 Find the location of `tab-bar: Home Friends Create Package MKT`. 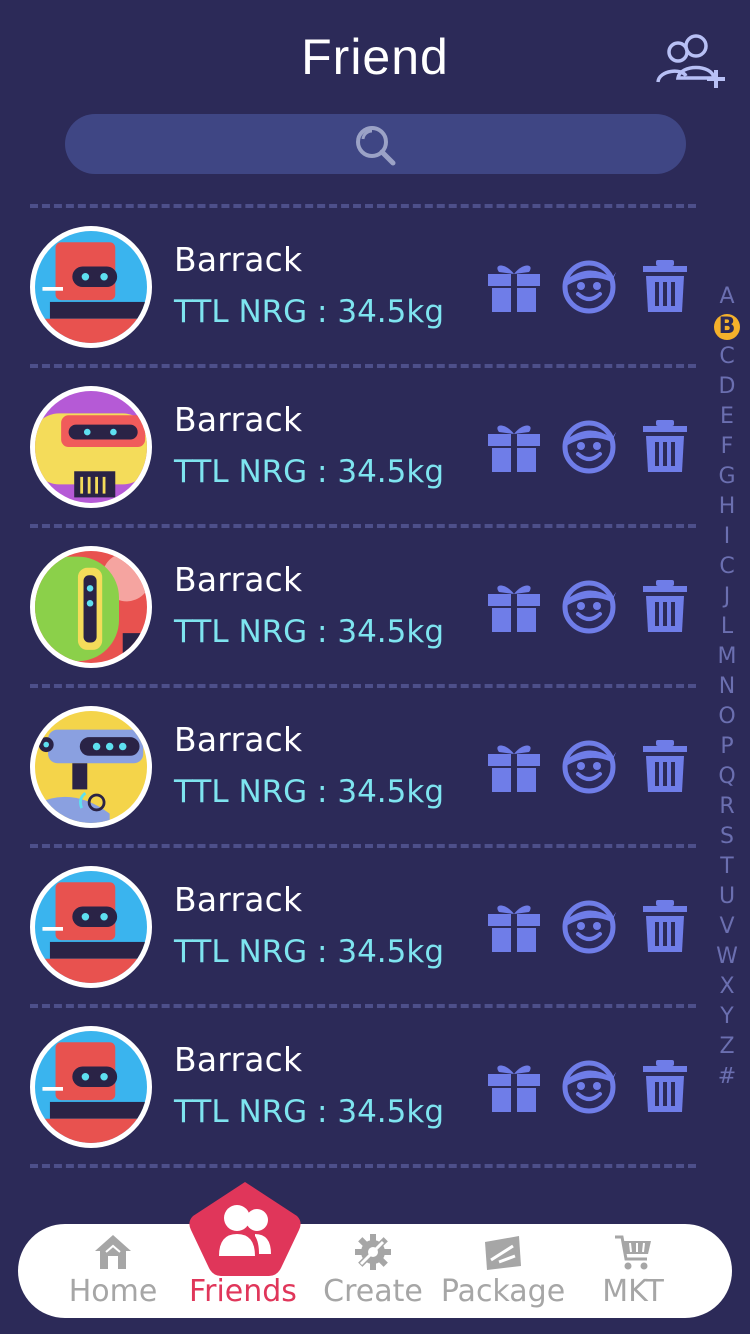

tab-bar: Home Friends Create Package MKT is located at coordinates (375, 1271).